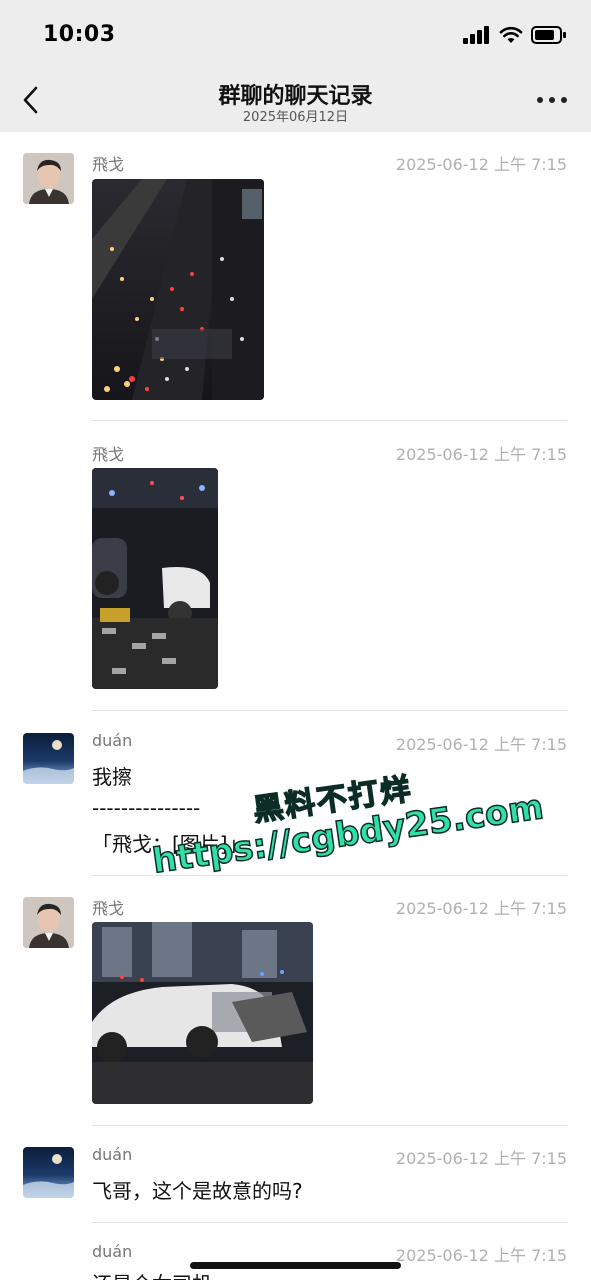  I want to click on car-crash-photo, so click(202, 1013).